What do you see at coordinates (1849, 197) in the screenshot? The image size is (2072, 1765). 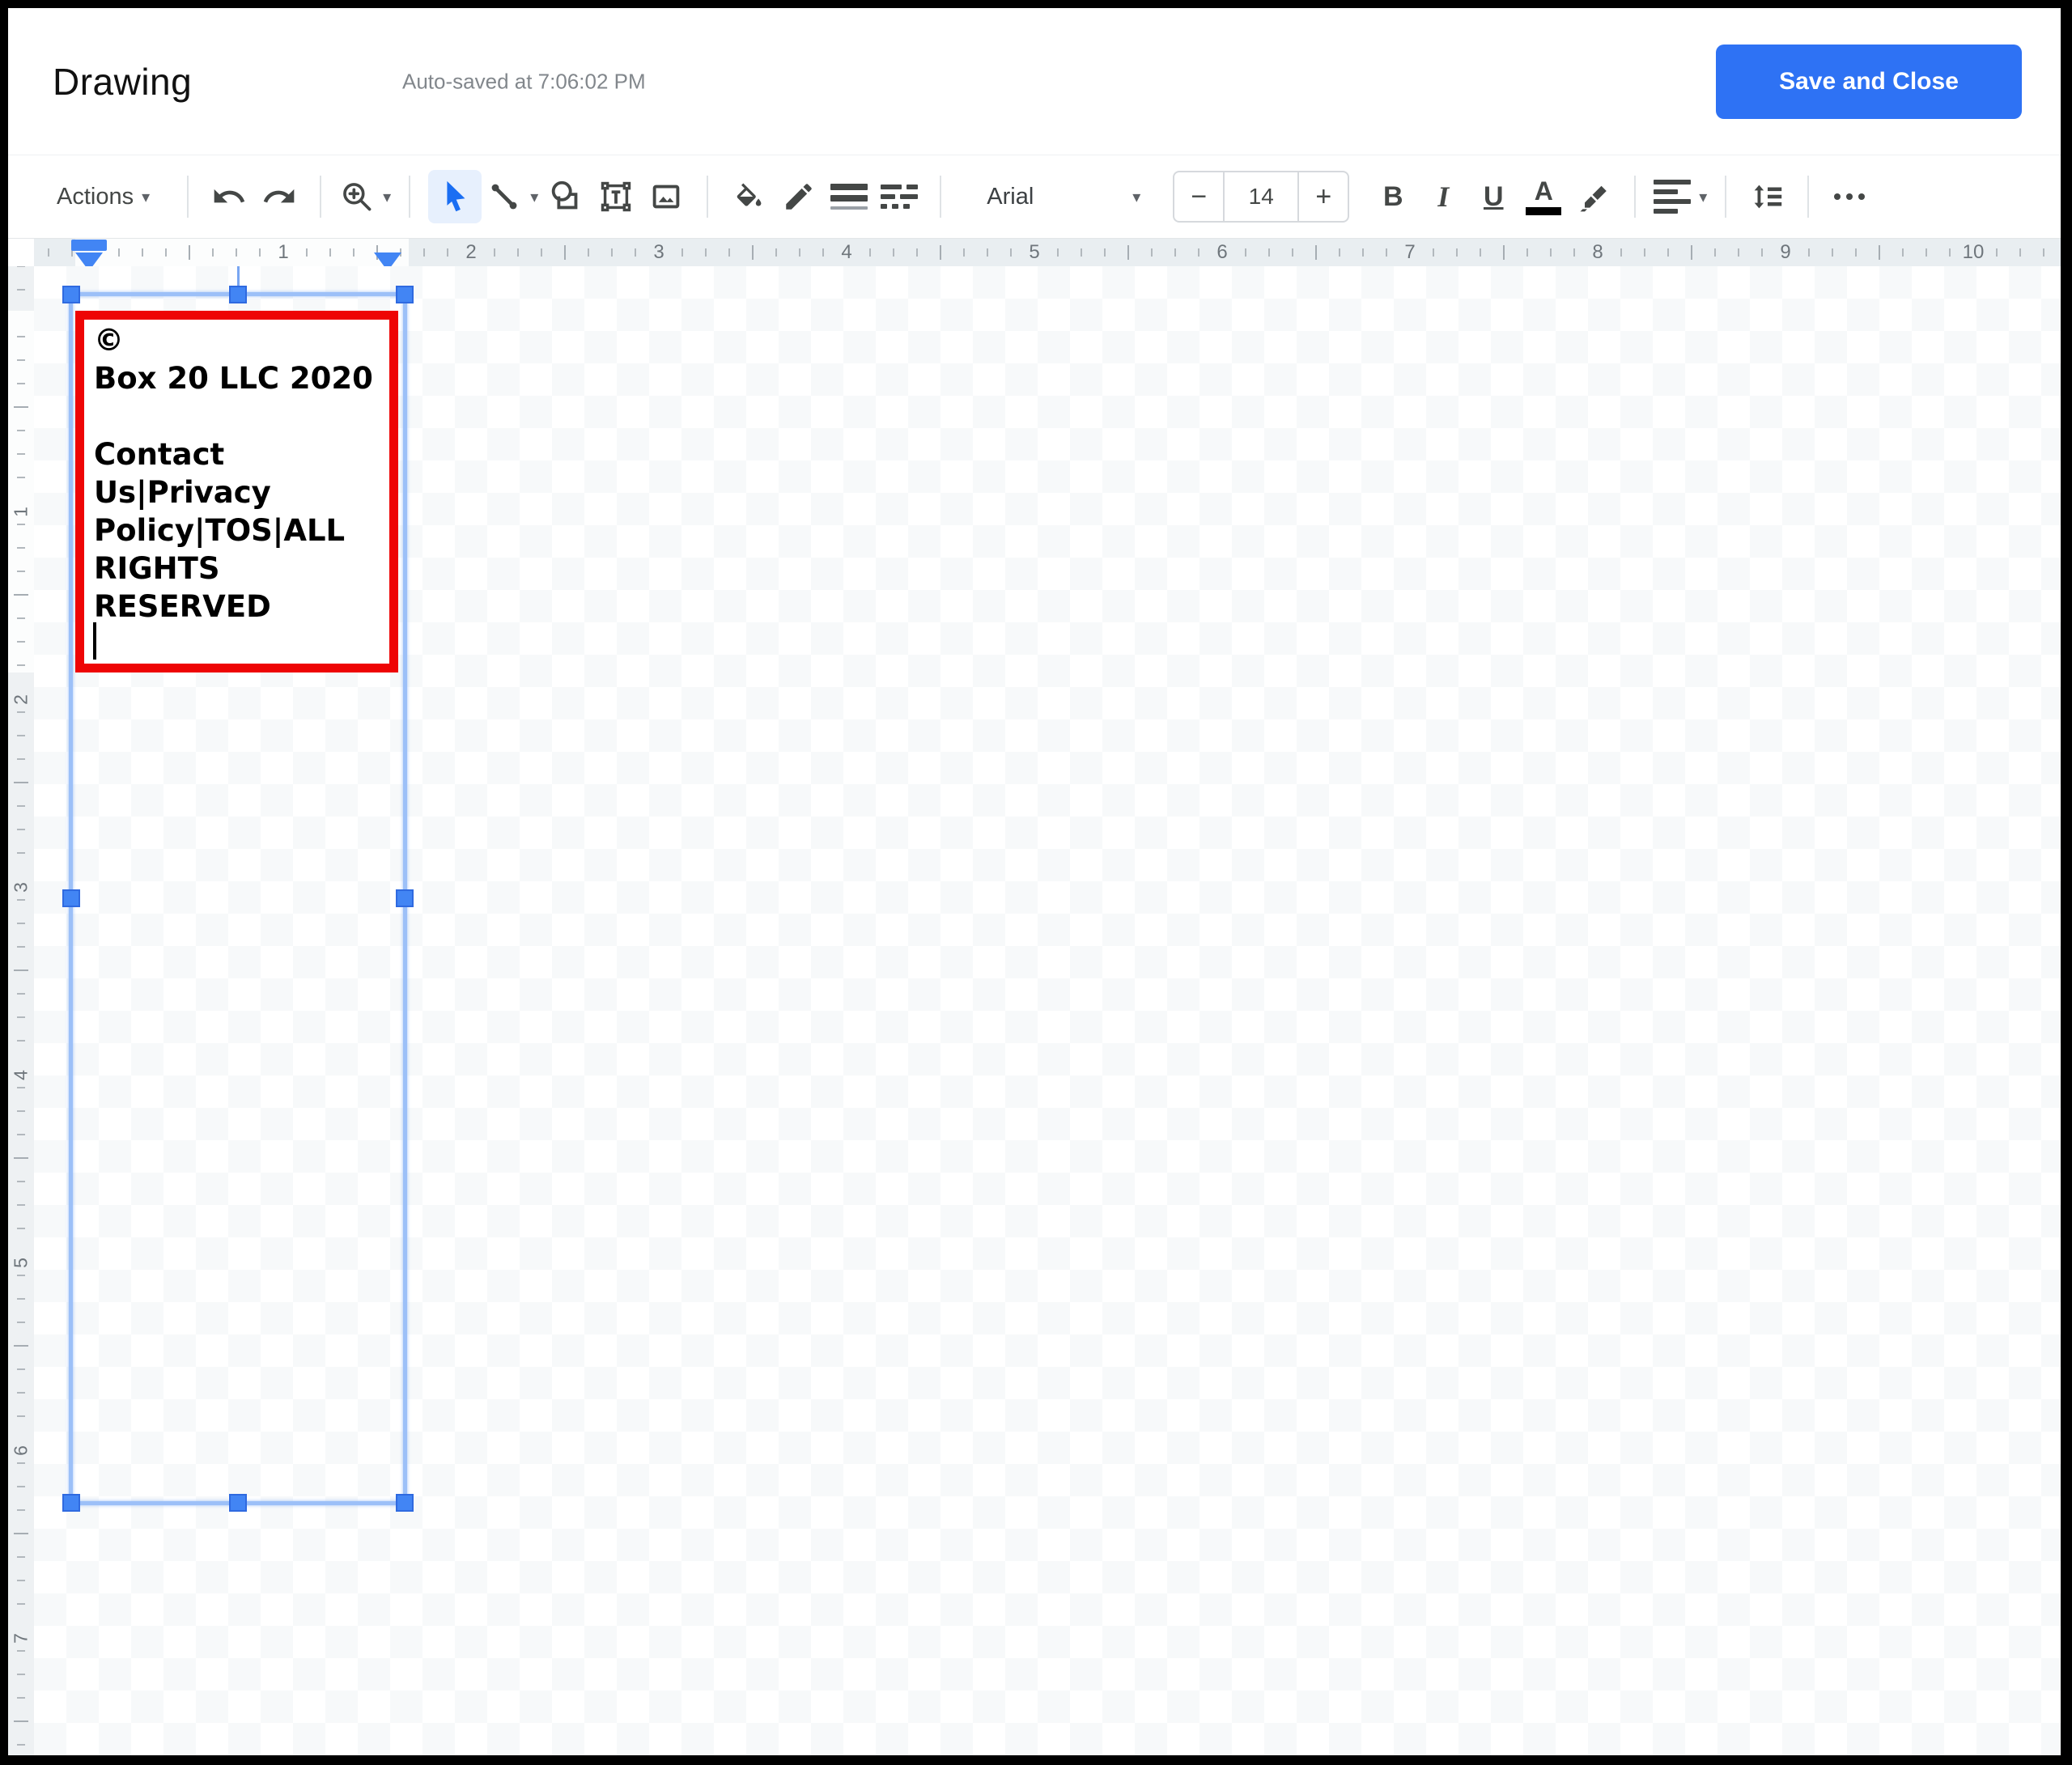 I see `more-options-button` at bounding box center [1849, 197].